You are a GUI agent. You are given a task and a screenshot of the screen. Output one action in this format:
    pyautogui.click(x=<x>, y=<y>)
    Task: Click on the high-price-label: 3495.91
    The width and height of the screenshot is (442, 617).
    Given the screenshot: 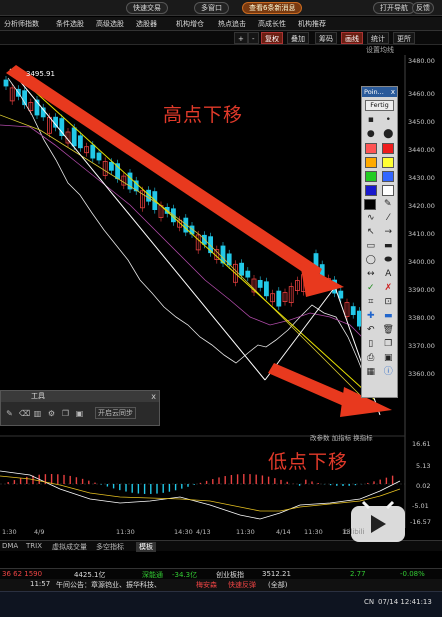 What is the action you would take?
    pyautogui.click(x=40, y=74)
    